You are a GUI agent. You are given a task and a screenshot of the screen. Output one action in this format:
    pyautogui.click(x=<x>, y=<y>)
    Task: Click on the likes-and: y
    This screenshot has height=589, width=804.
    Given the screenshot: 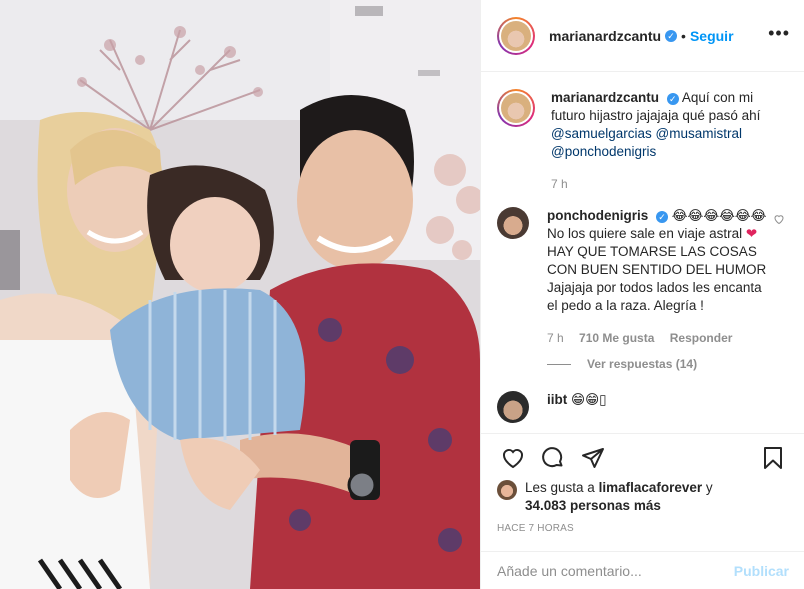 What is the action you would take?
    pyautogui.click(x=709, y=487)
    